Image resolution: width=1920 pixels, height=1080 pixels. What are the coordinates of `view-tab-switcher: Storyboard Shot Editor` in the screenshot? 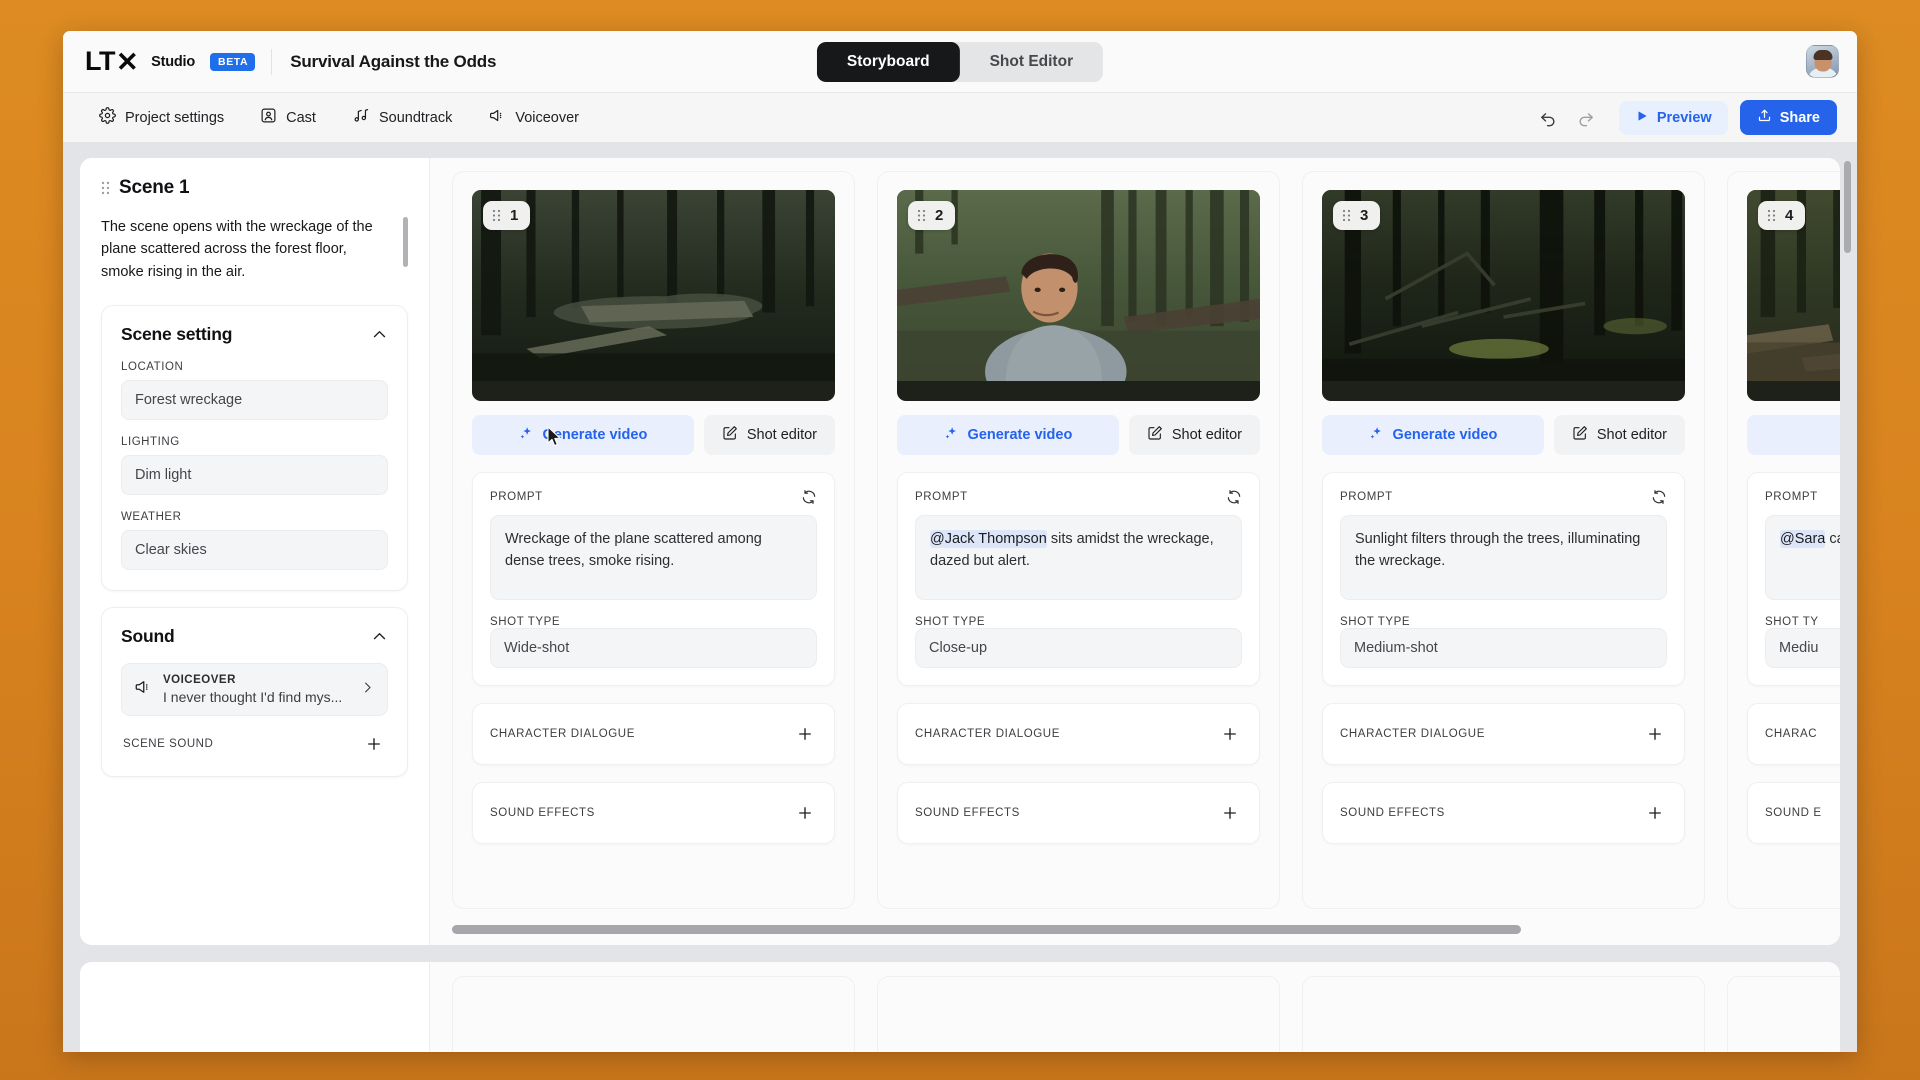 It's located at (960, 61).